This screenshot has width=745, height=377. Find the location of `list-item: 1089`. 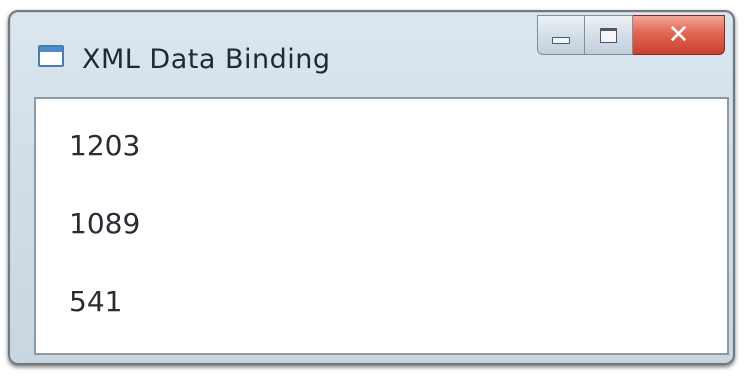

list-item: 1089 is located at coordinates (104, 223).